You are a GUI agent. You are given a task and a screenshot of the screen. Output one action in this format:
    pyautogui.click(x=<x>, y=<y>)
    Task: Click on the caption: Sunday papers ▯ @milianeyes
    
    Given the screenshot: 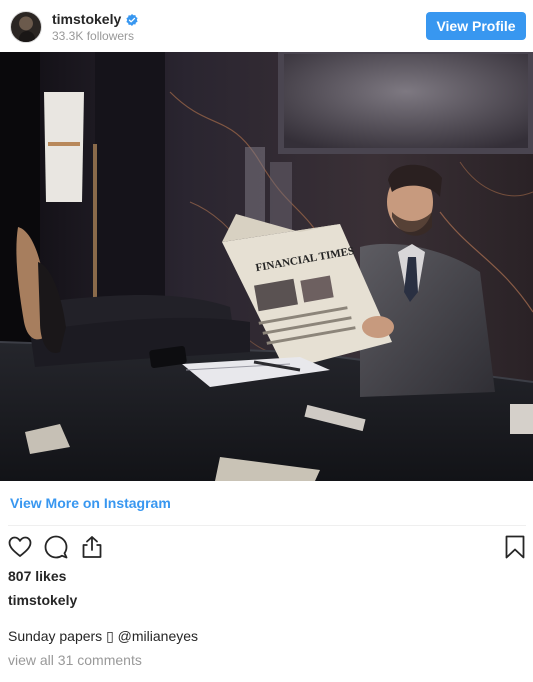 What is the action you would take?
    pyautogui.click(x=103, y=636)
    